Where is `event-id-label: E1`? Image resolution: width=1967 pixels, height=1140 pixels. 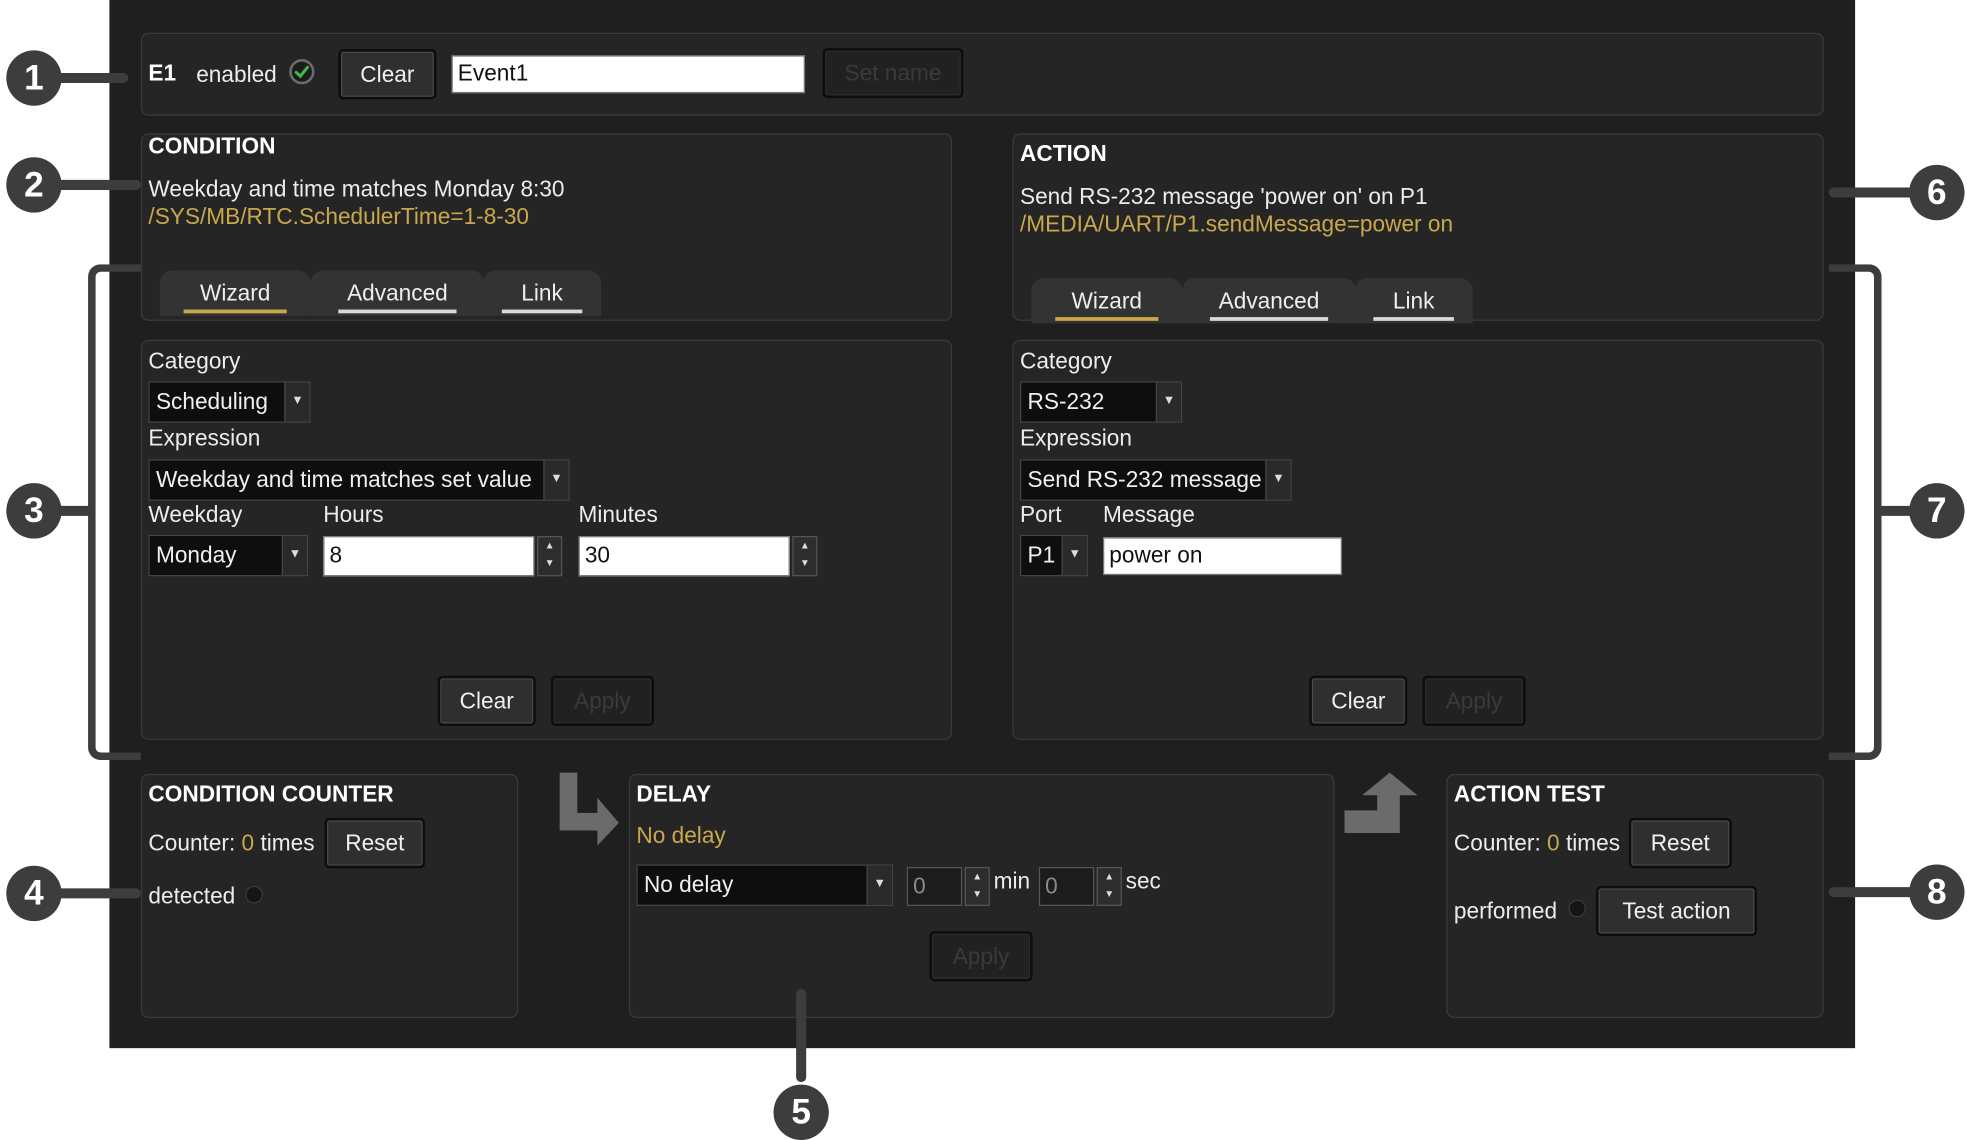
event-id-label: E1 is located at coordinates (162, 73).